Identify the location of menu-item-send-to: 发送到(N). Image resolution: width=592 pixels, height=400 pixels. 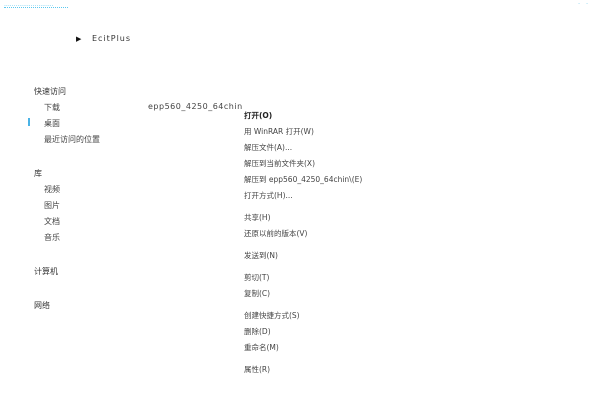
(261, 255).